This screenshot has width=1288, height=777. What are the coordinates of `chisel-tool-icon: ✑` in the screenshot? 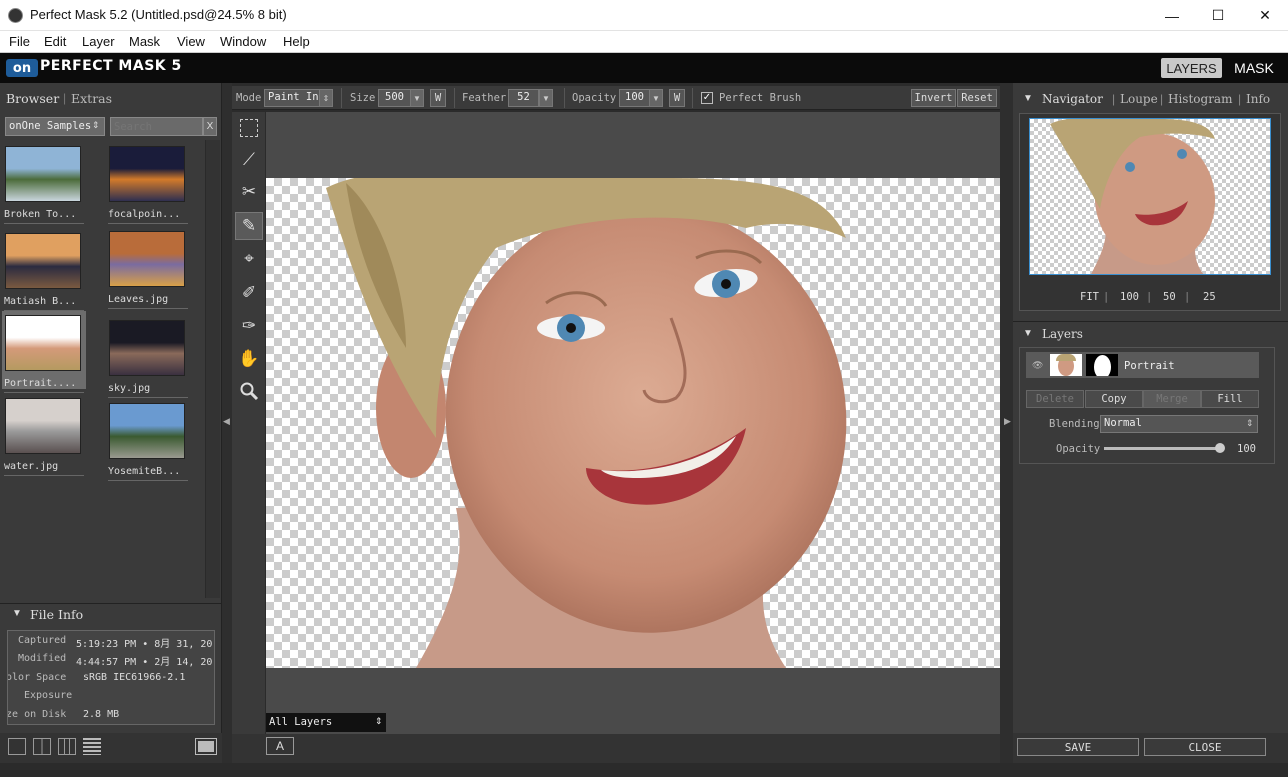 It's located at (249, 326).